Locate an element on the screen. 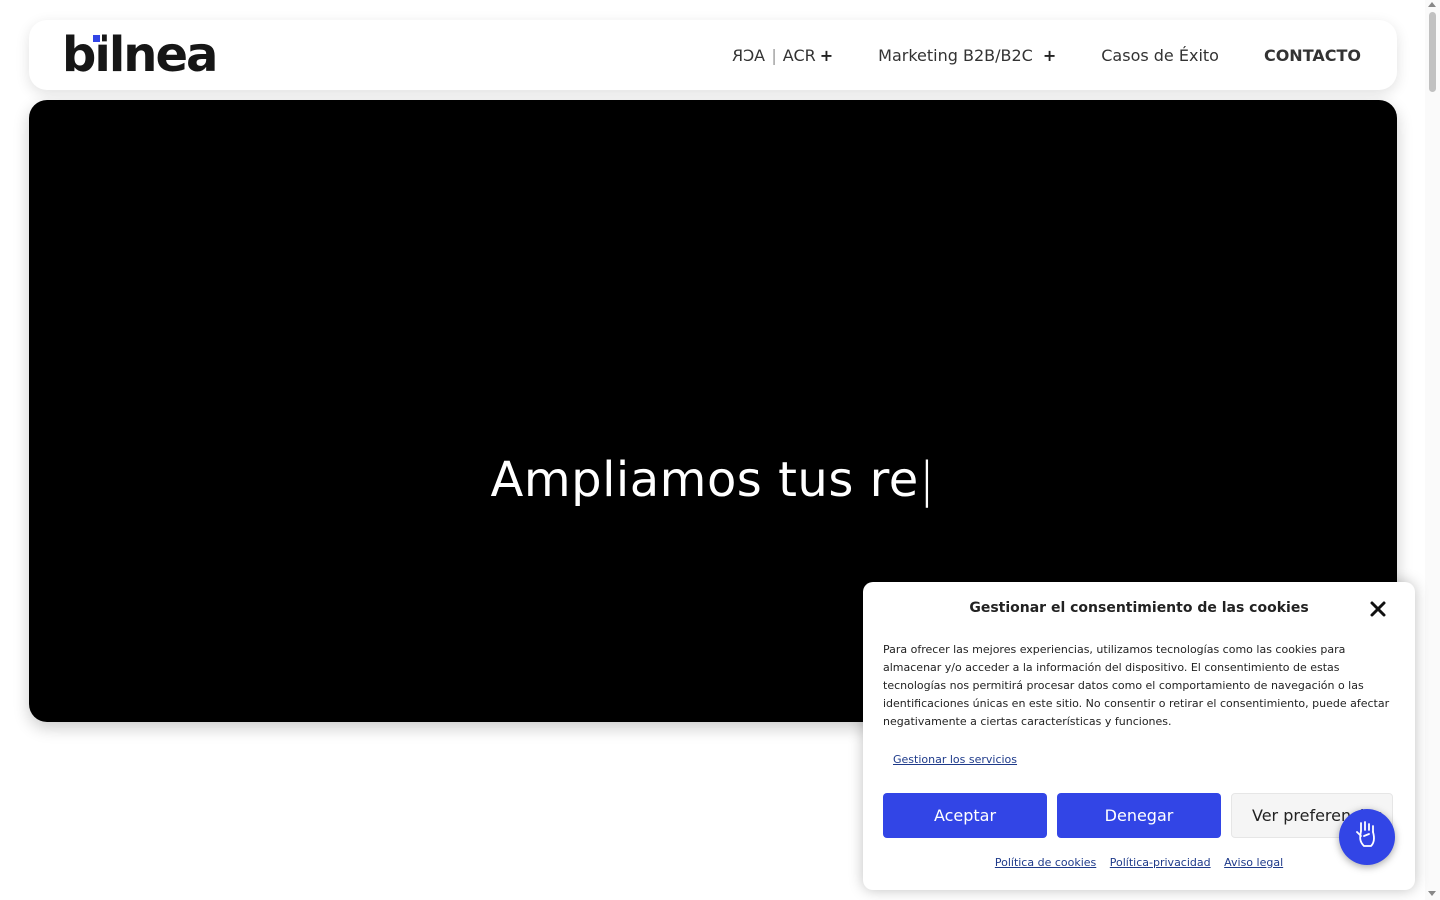  deny-button: Denegar is located at coordinates (1139, 815).